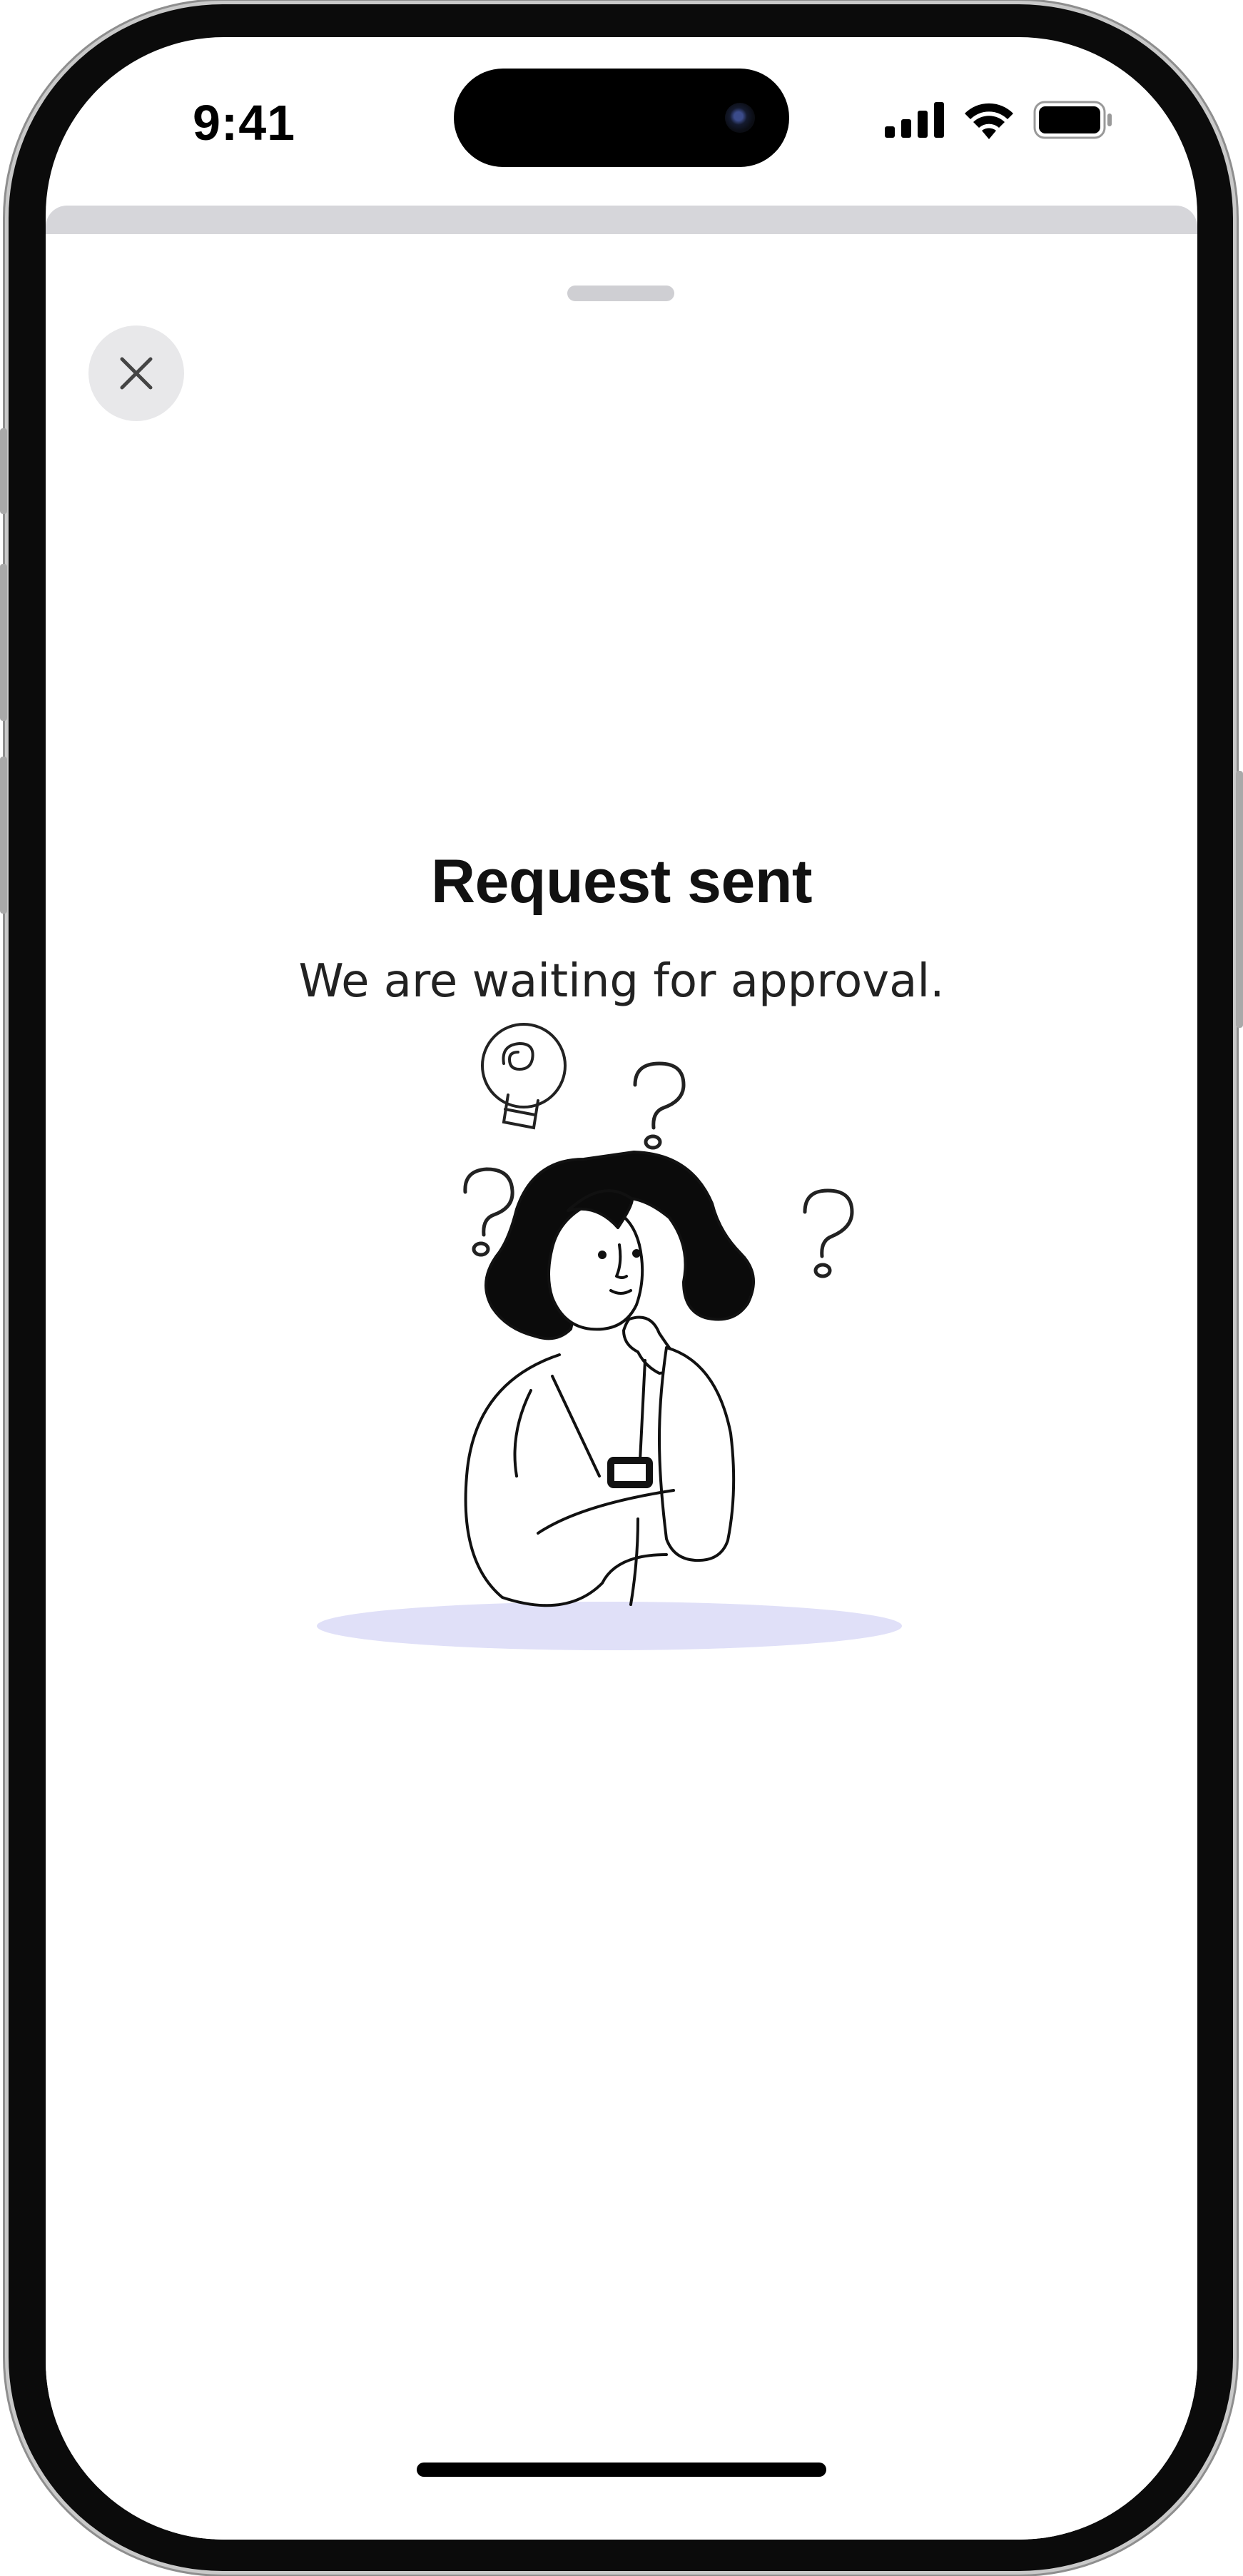 This screenshot has height=2576, width=1243. What do you see at coordinates (621, 881) in the screenshot?
I see `page-title: Request sent` at bounding box center [621, 881].